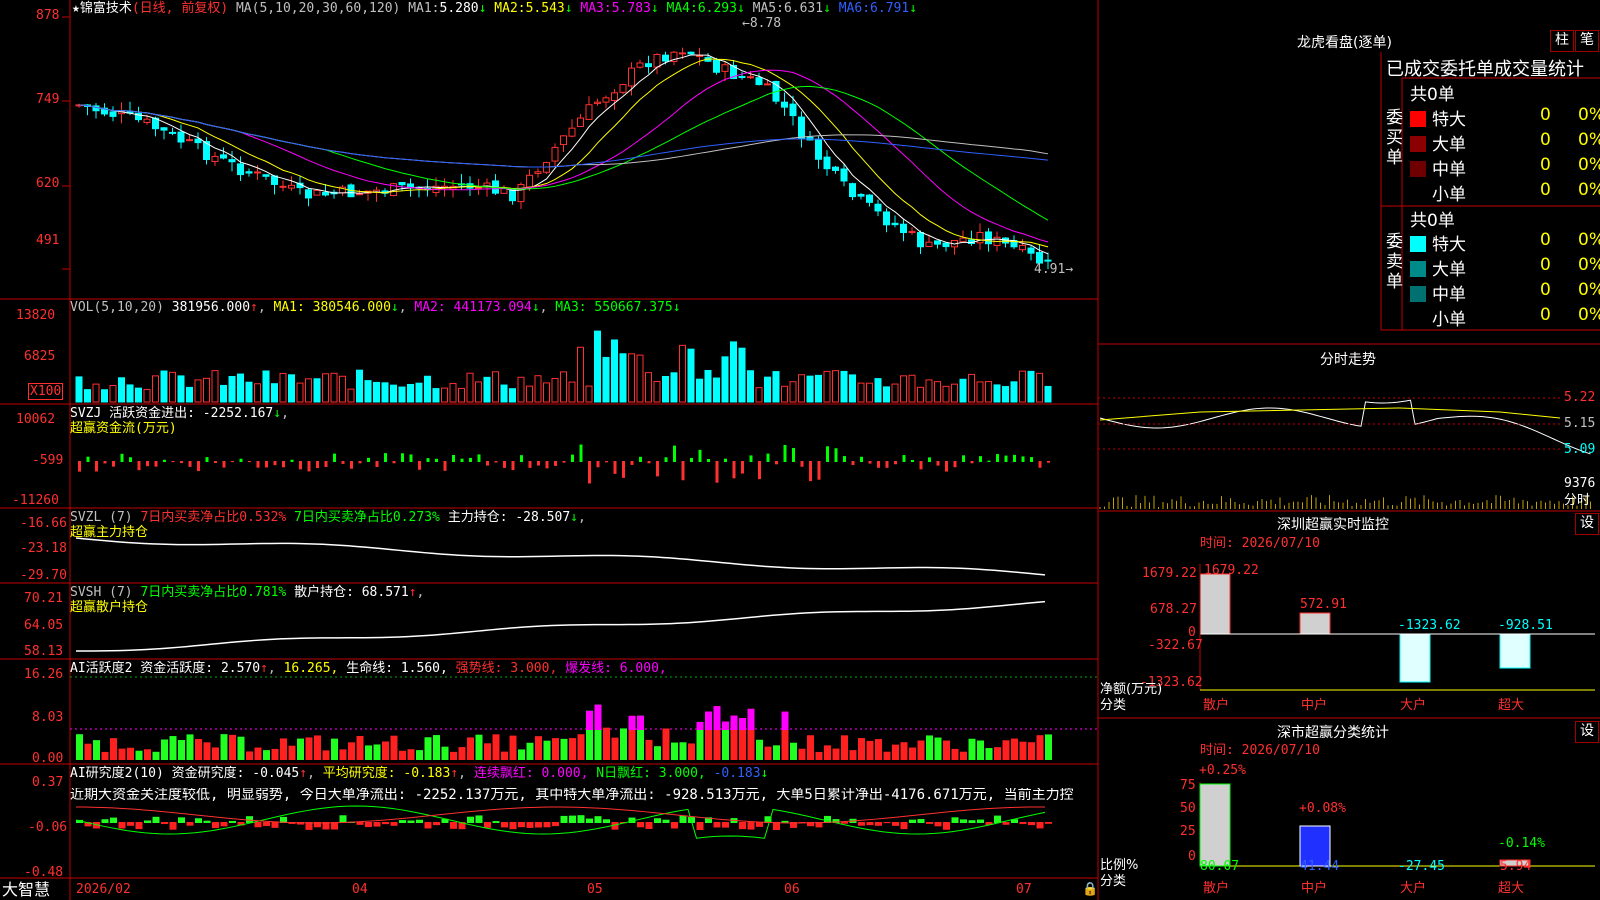 The width and height of the screenshot is (1600, 900). Describe the element at coordinates (179, 413) in the screenshot. I see `svzj-header: SVZJ 活跃资金进出: -2252.167↓,` at that location.